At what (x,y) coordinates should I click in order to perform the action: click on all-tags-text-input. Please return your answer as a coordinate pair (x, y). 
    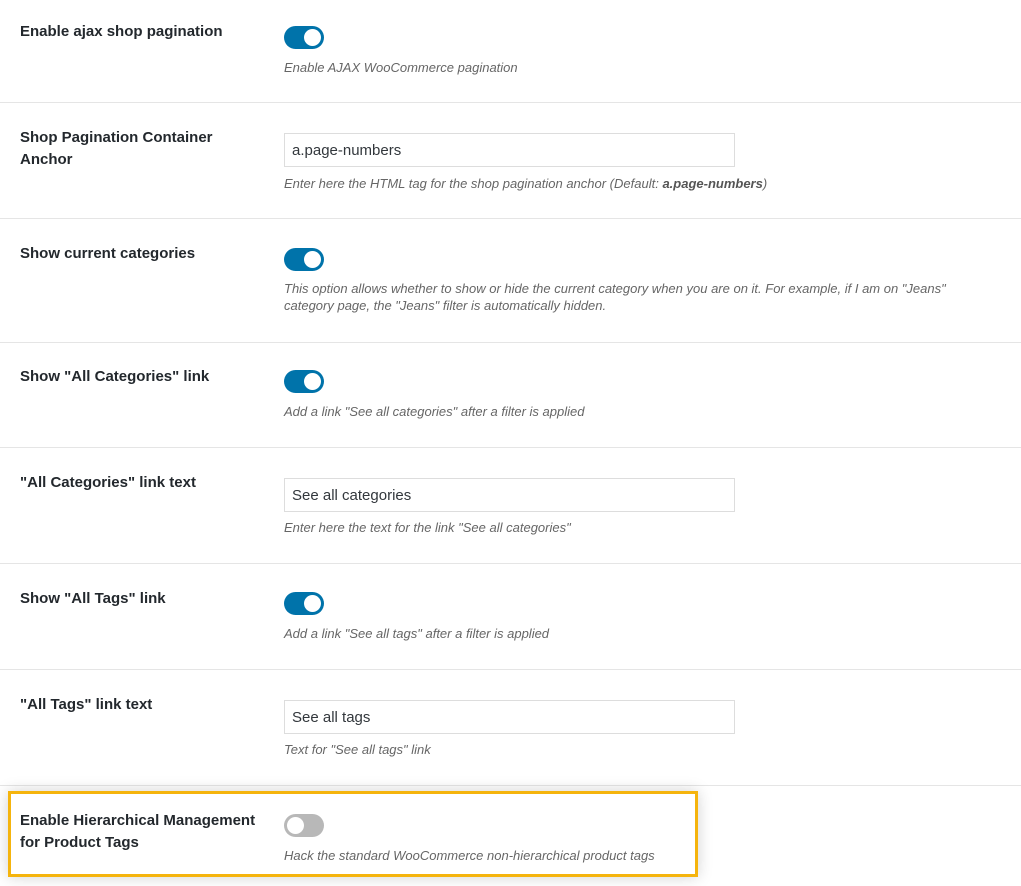
    Looking at the image, I should click on (509, 717).